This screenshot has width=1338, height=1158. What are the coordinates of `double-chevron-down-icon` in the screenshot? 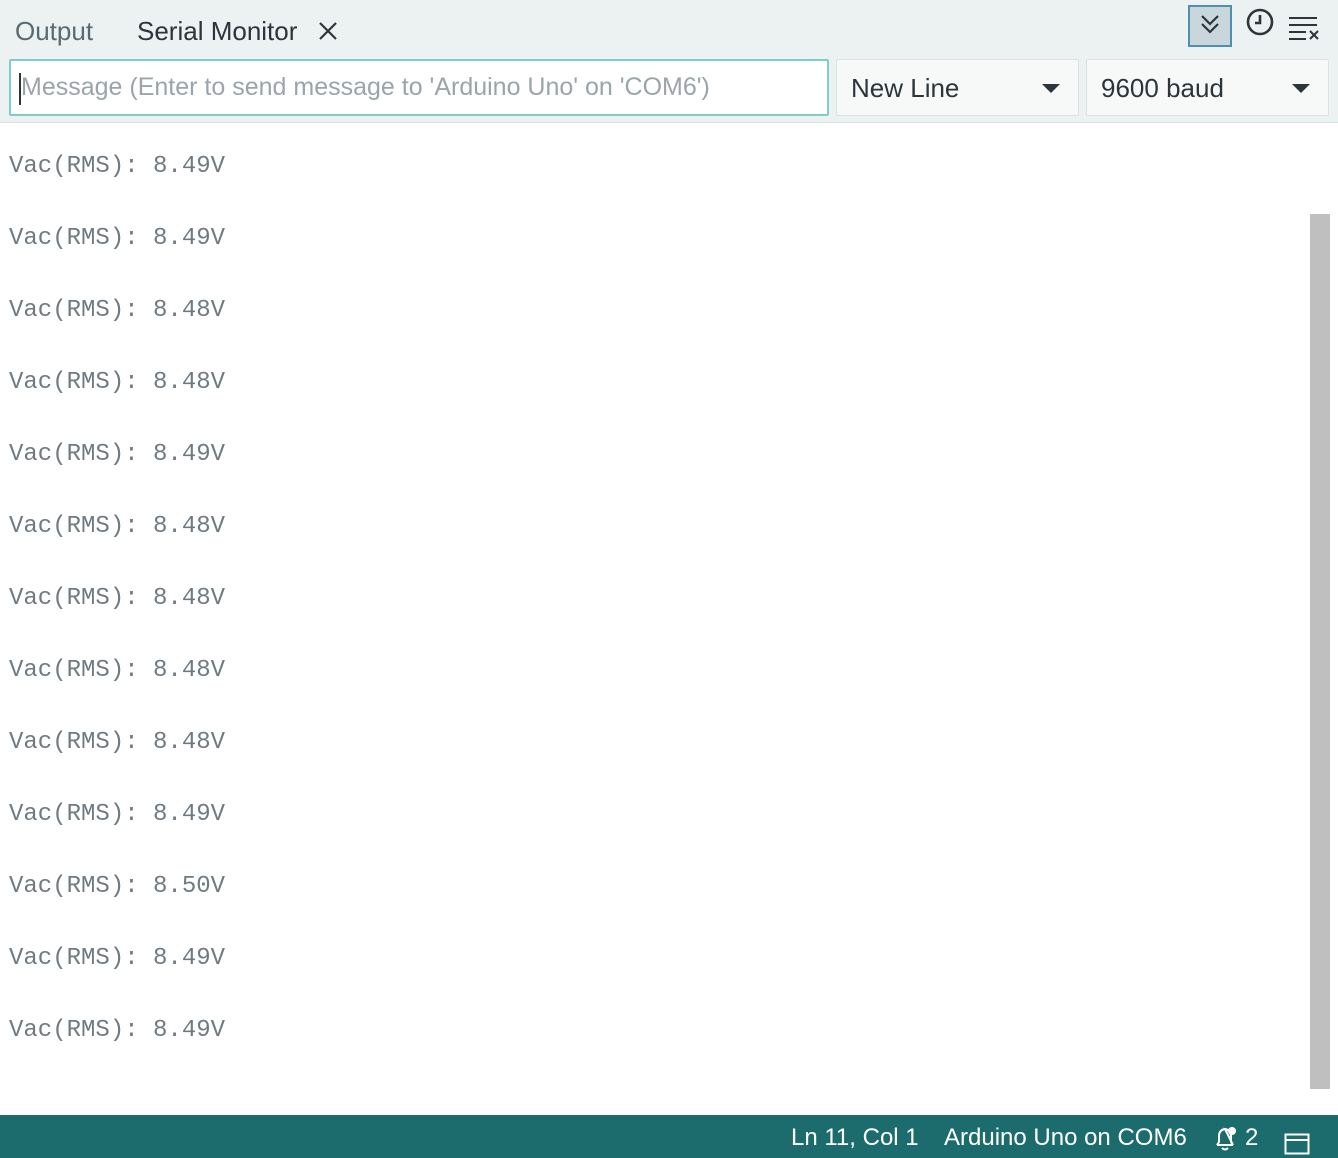 It's located at (1210, 24).